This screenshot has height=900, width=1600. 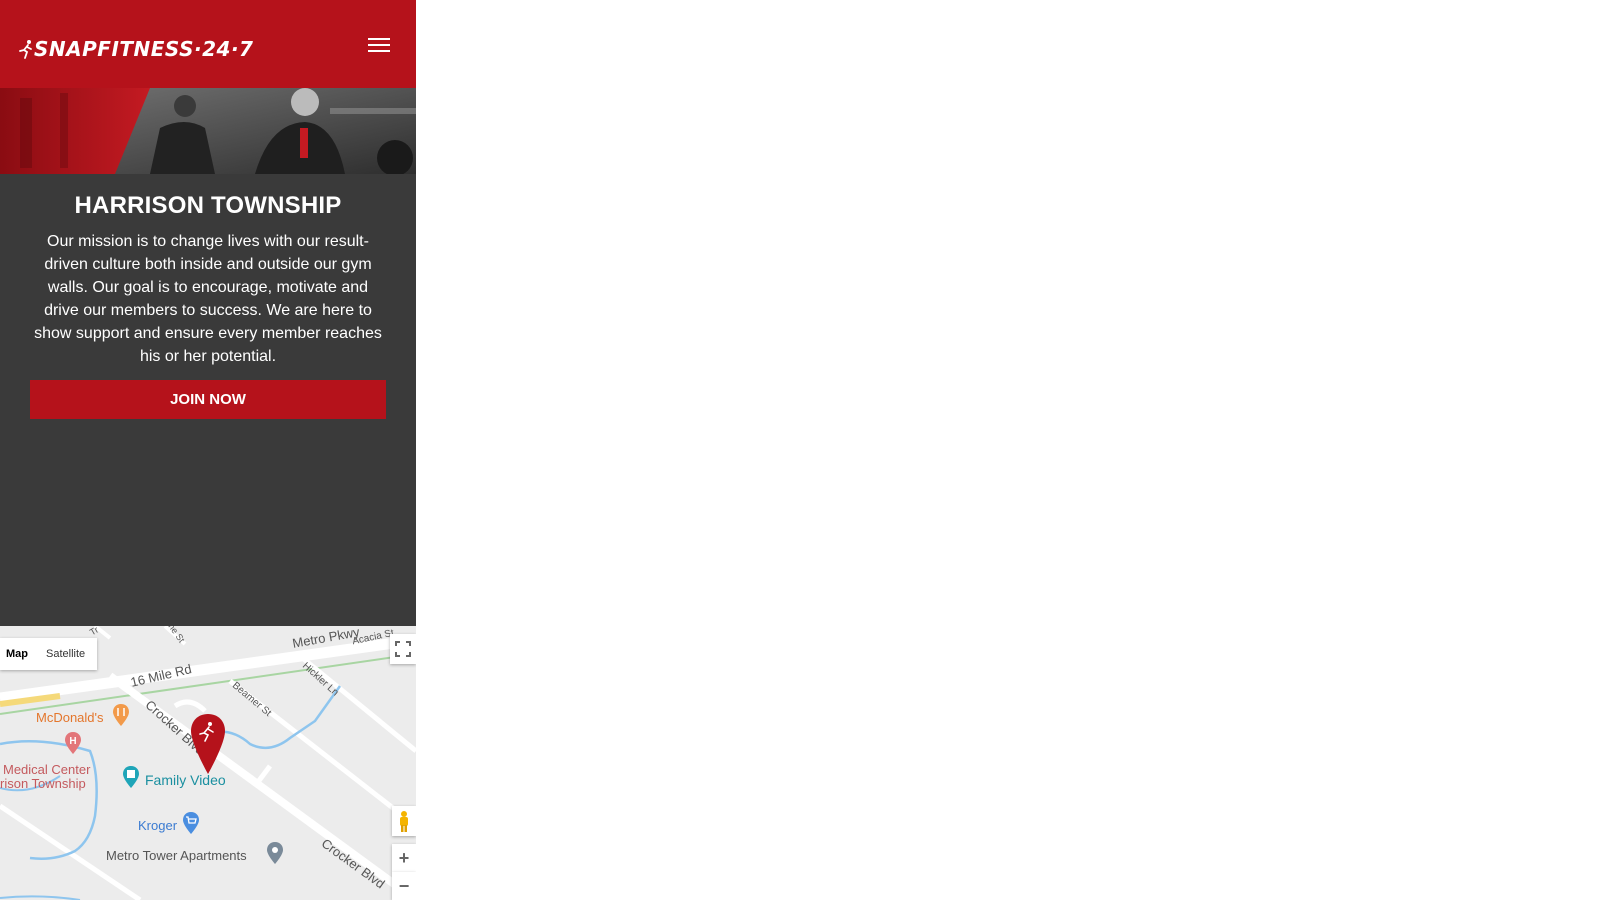 I want to click on place-label-kroger: Kroger, so click(x=157, y=825).